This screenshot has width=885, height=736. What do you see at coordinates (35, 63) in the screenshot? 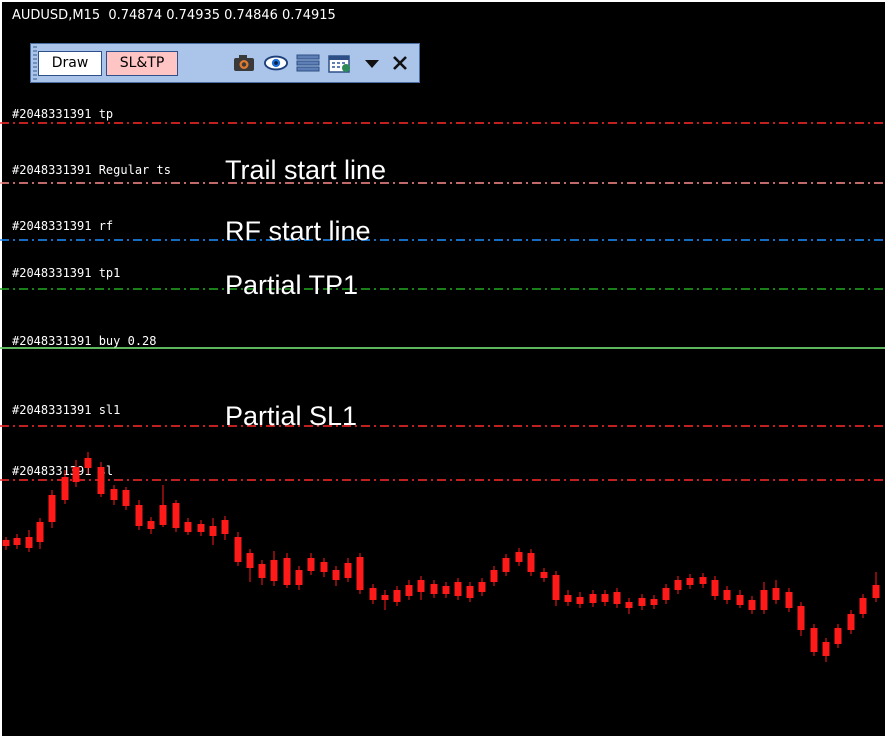
I see `drag-handle` at bounding box center [35, 63].